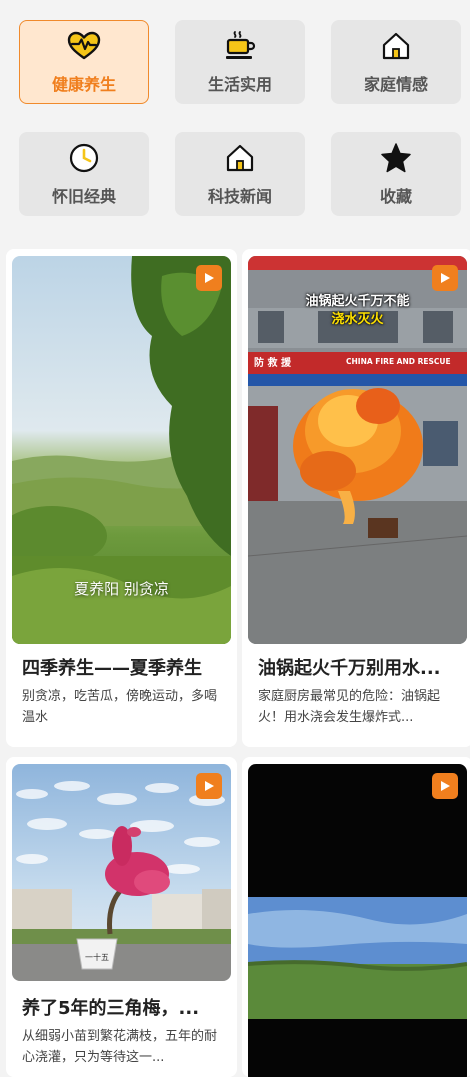 The height and width of the screenshot is (1077, 470). I want to click on category-label: 科技新闻, so click(239, 196).